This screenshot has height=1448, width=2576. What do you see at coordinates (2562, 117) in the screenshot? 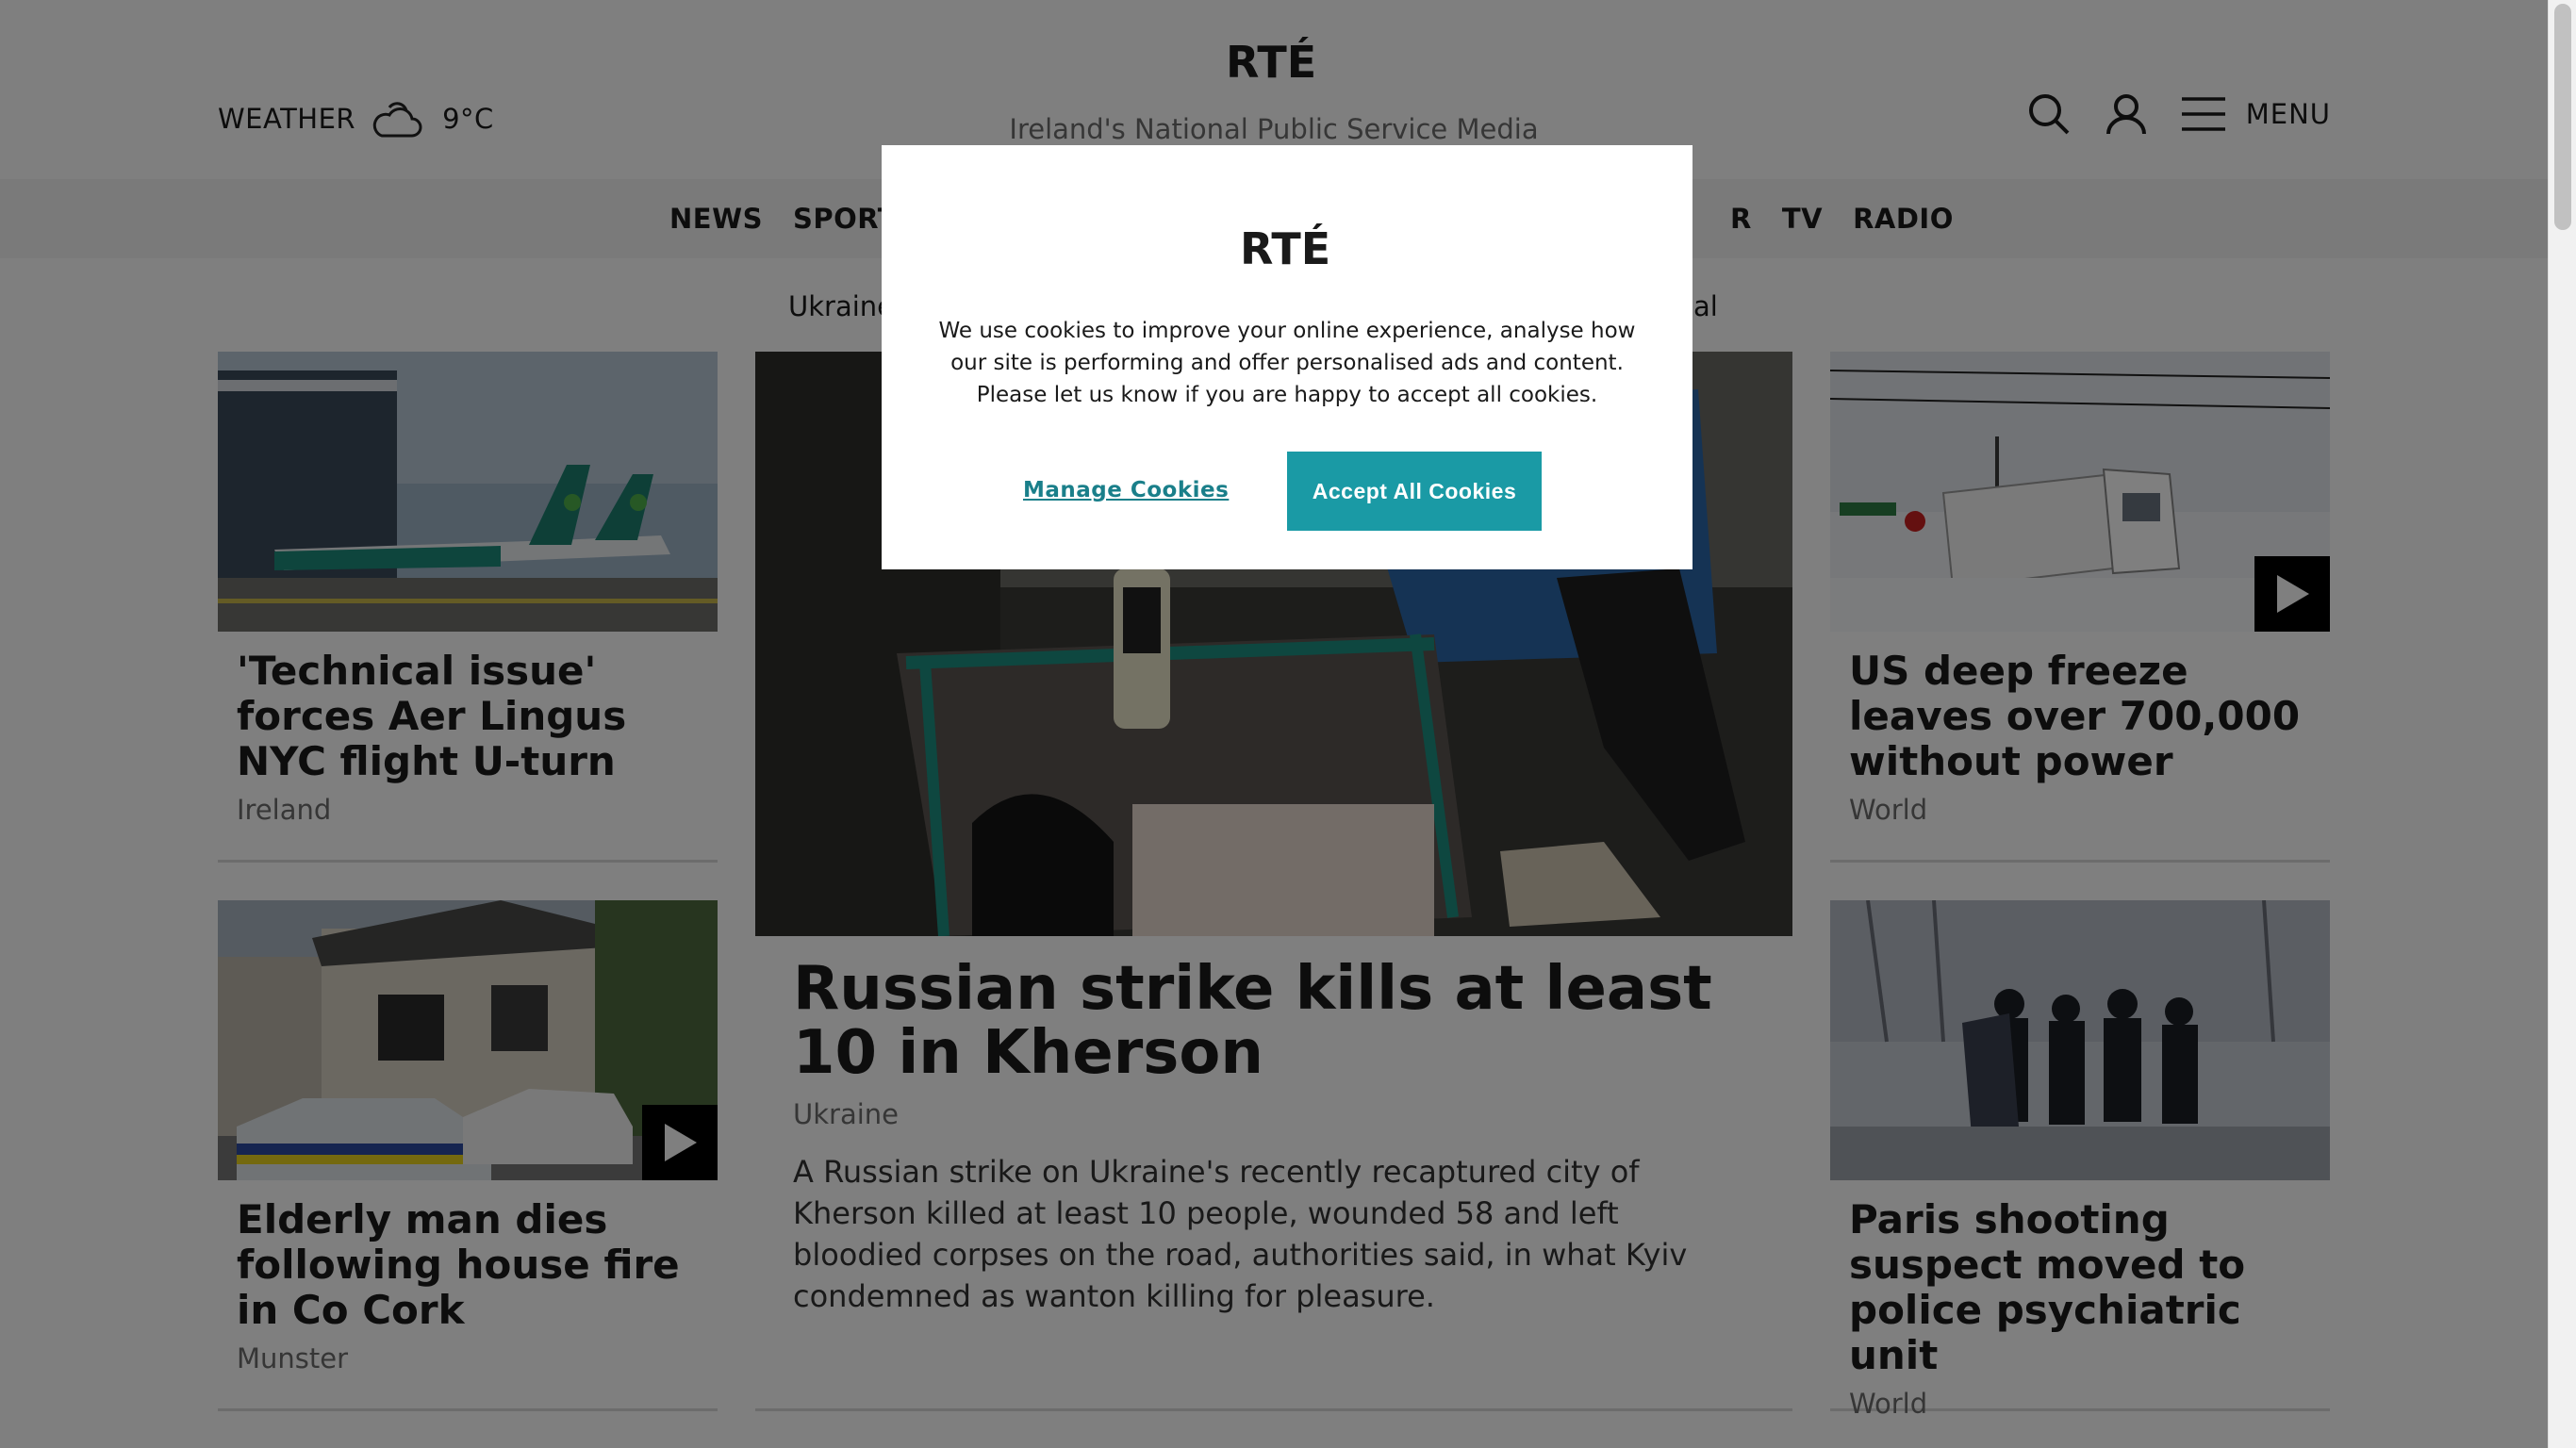
I see `scrollbar-thumb` at bounding box center [2562, 117].